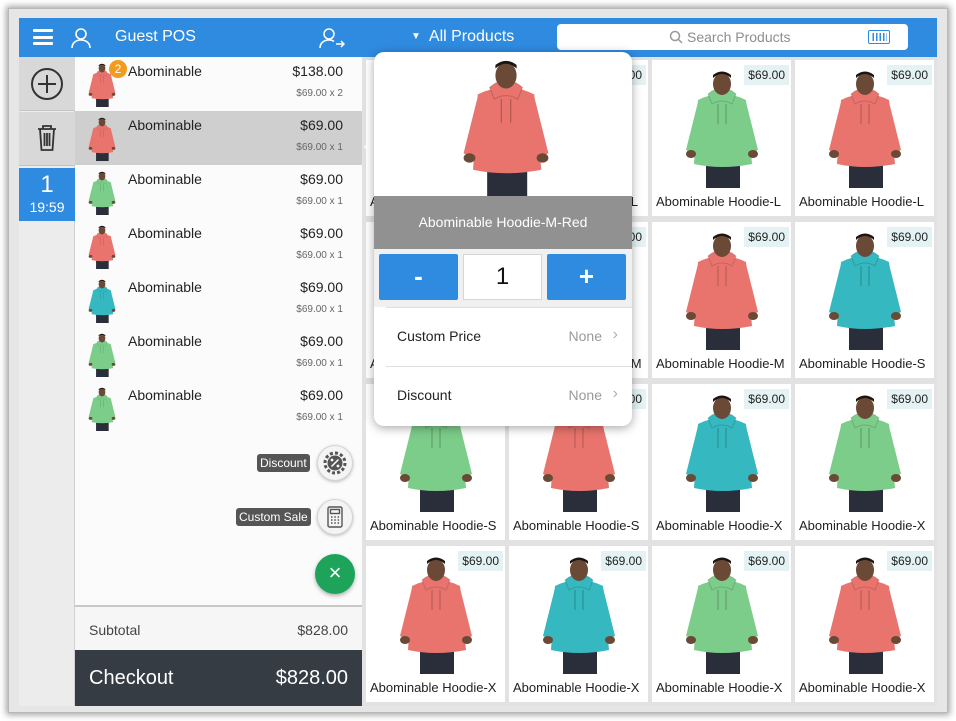 Image resolution: width=956 pixels, height=721 pixels. Describe the element at coordinates (586, 277) in the screenshot. I see `increase-quantity-button: +` at that location.